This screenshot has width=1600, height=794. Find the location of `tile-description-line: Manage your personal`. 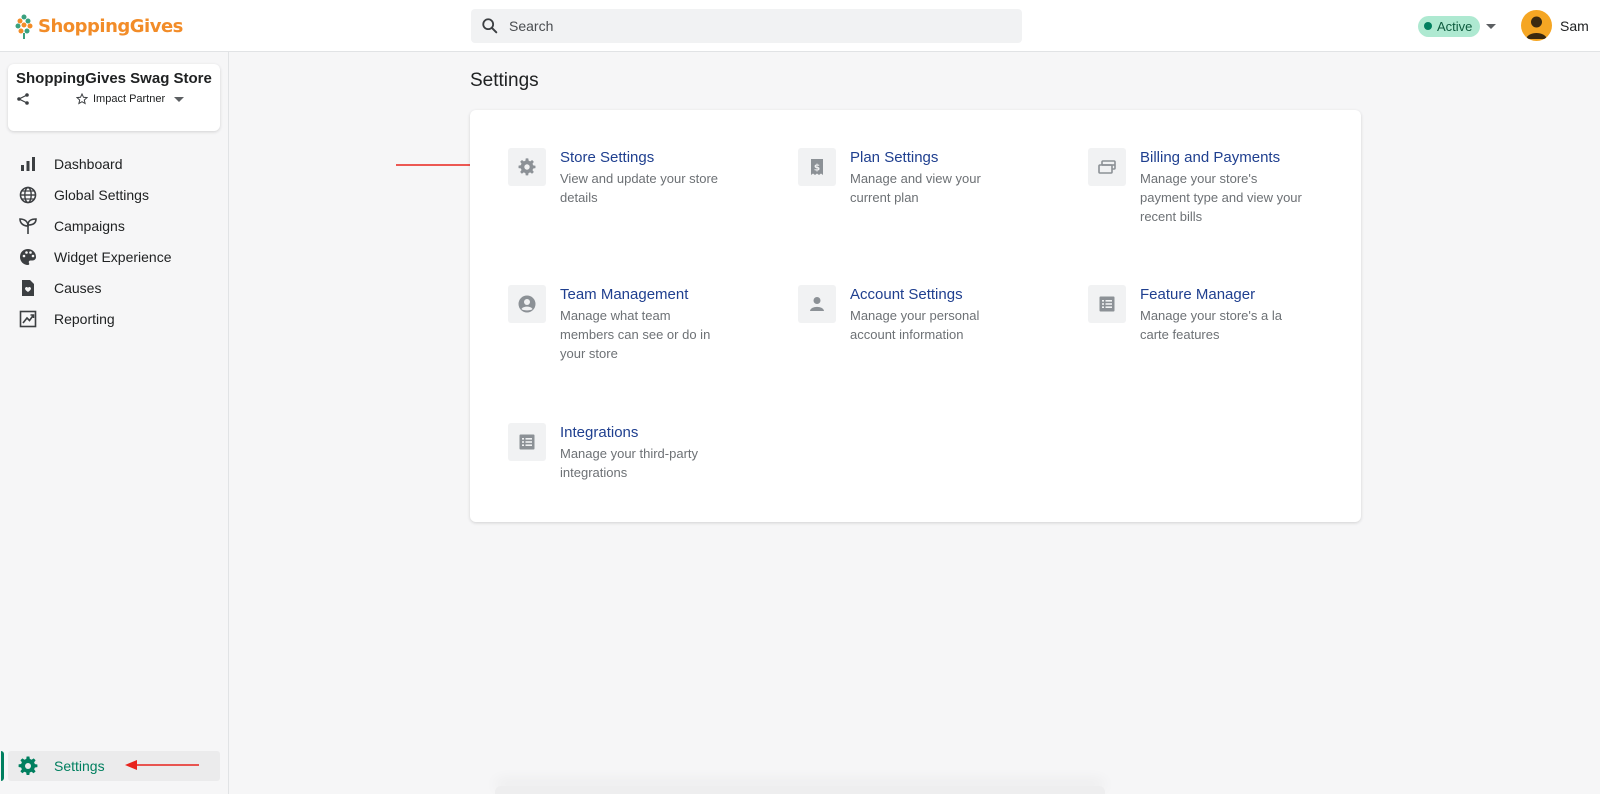

tile-description-line: Manage your personal is located at coordinates (915, 315).